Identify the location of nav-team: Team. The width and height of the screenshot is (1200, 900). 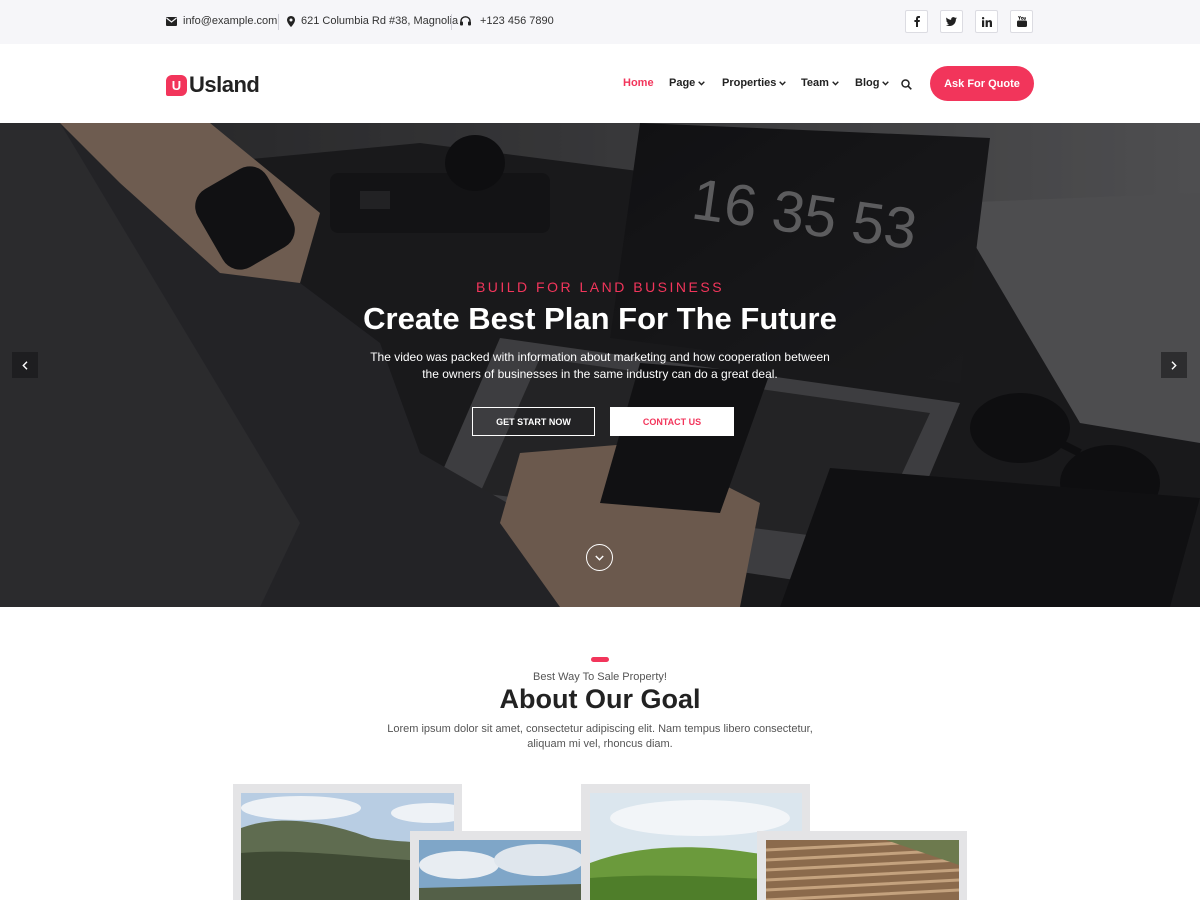
(820, 83).